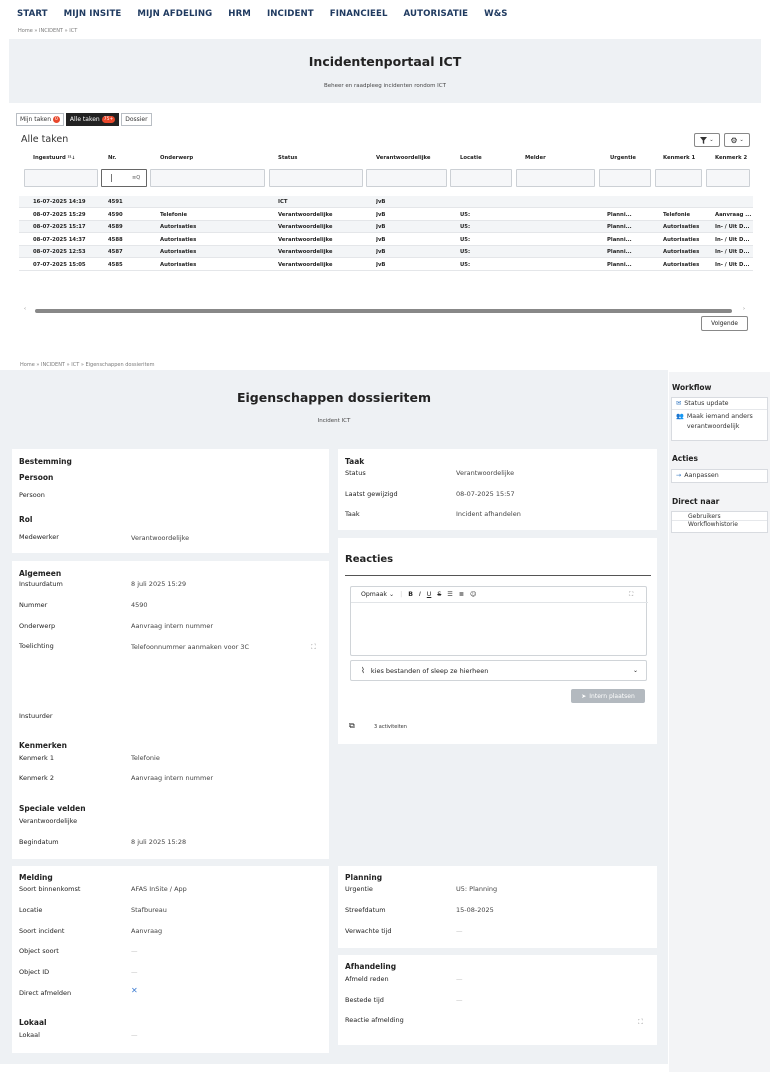  I want to click on field-value: Aanvraag, so click(147, 931).